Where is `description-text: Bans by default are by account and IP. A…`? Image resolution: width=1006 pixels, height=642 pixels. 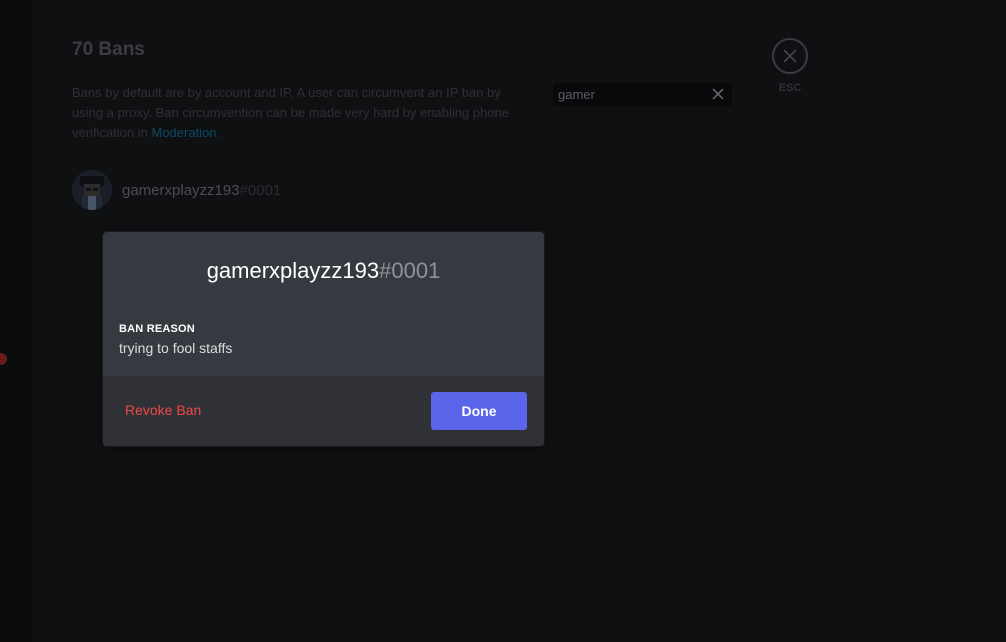 description-text: Bans by default are by account and IP. A… is located at coordinates (290, 112).